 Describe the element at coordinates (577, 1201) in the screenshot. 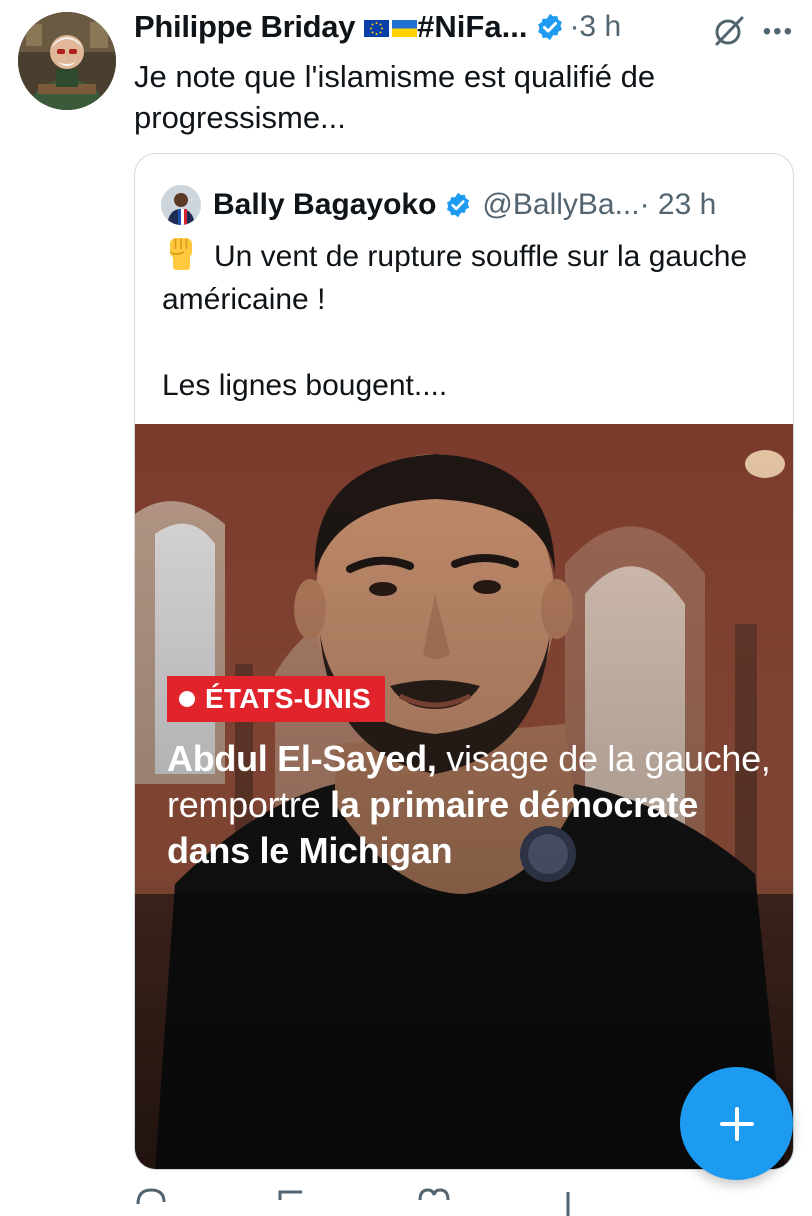

I see `views-icon` at that location.